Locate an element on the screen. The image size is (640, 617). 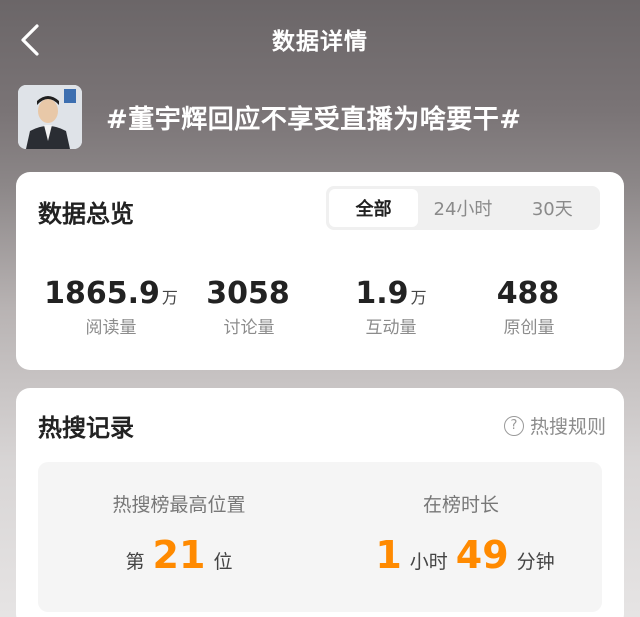
rank-suffix: 位 is located at coordinates (223, 562).